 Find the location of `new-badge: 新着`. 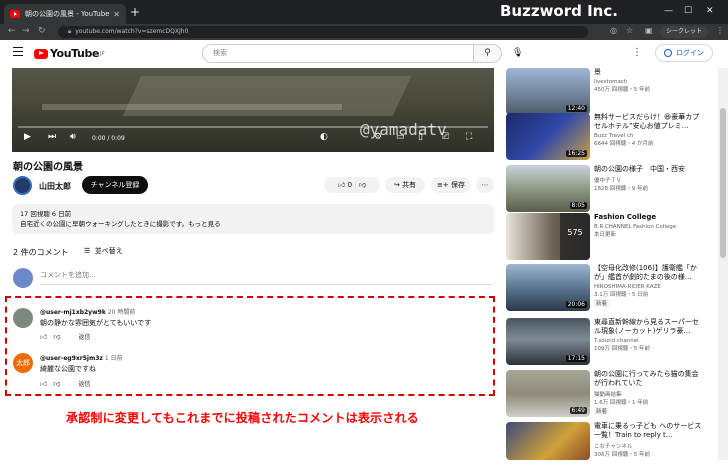

new-badge: 新着 is located at coordinates (602, 303).